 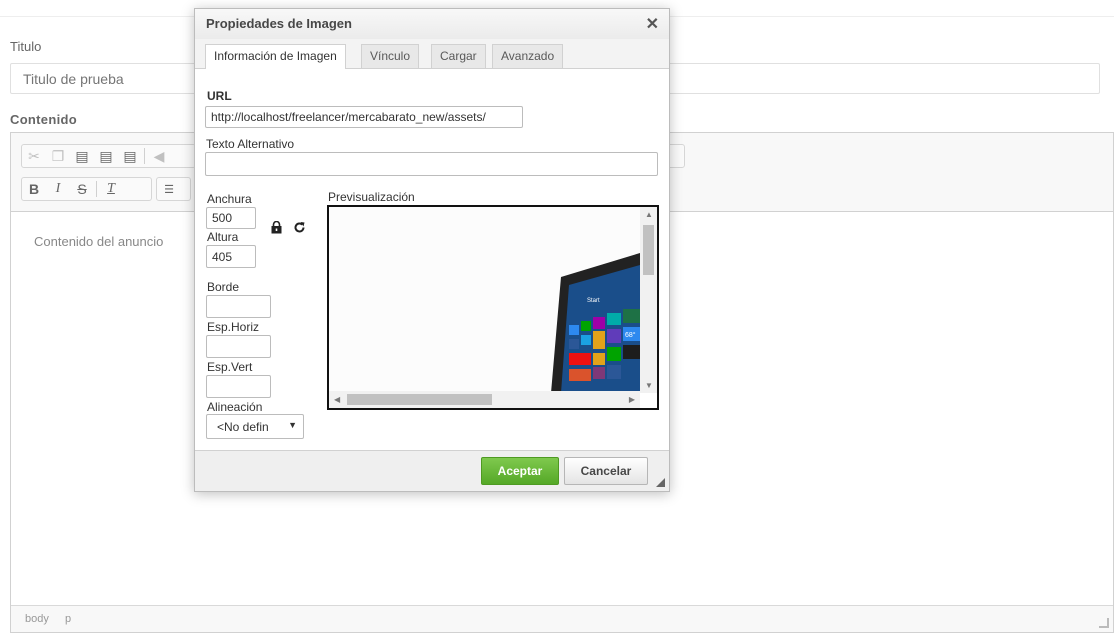 What do you see at coordinates (26, 46) in the screenshot?
I see `titulo-label: Titulo` at bounding box center [26, 46].